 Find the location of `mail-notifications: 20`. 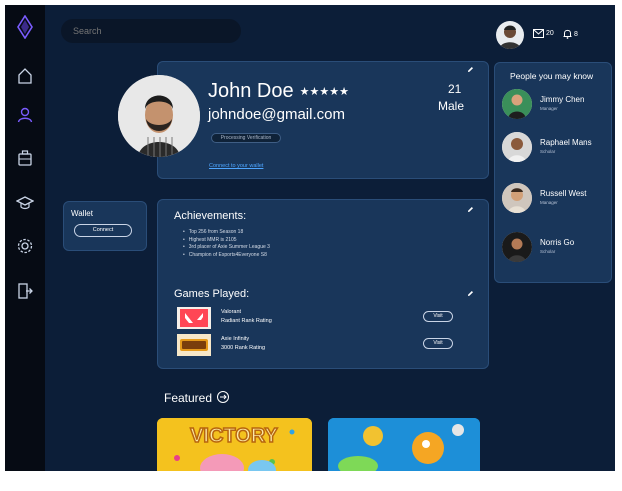

mail-notifications: 20 is located at coordinates (543, 33).